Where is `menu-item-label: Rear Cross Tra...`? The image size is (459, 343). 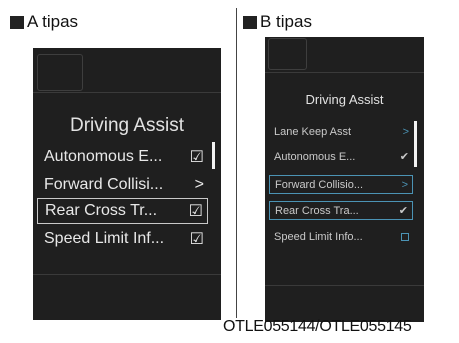
menu-item-label: Rear Cross Tra... is located at coordinates (317, 210).